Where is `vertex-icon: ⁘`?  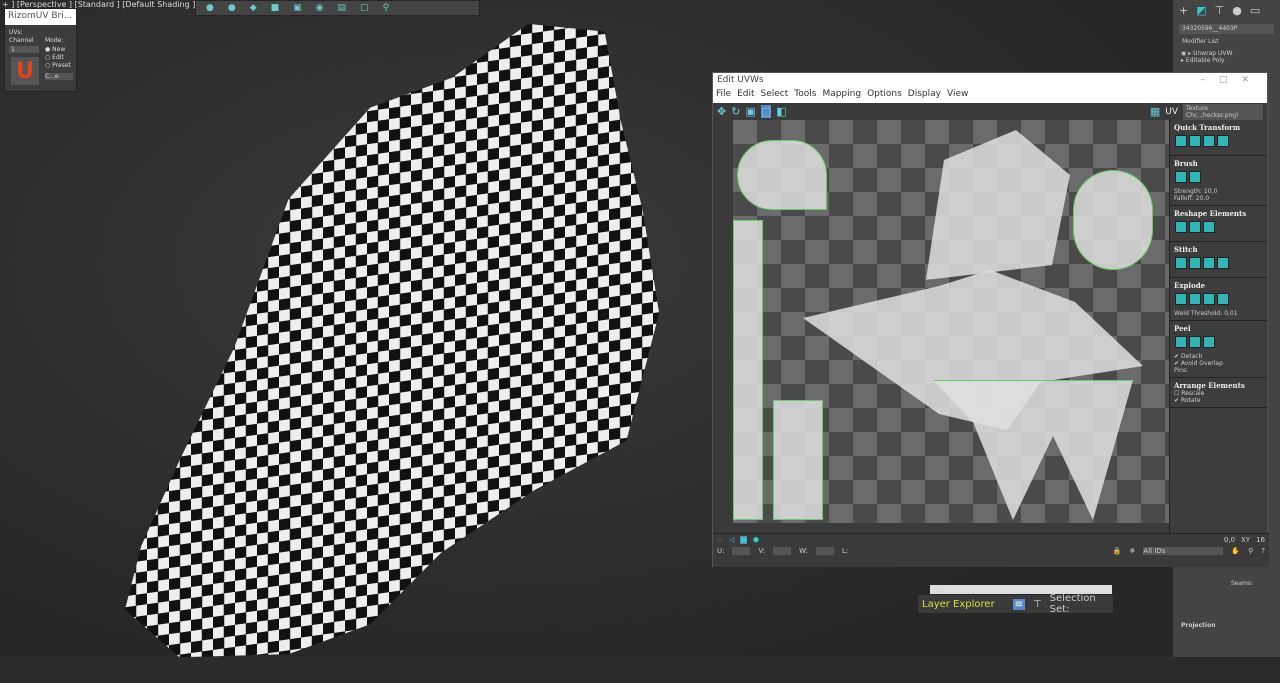
vertex-icon: ⁘ is located at coordinates (720, 540).